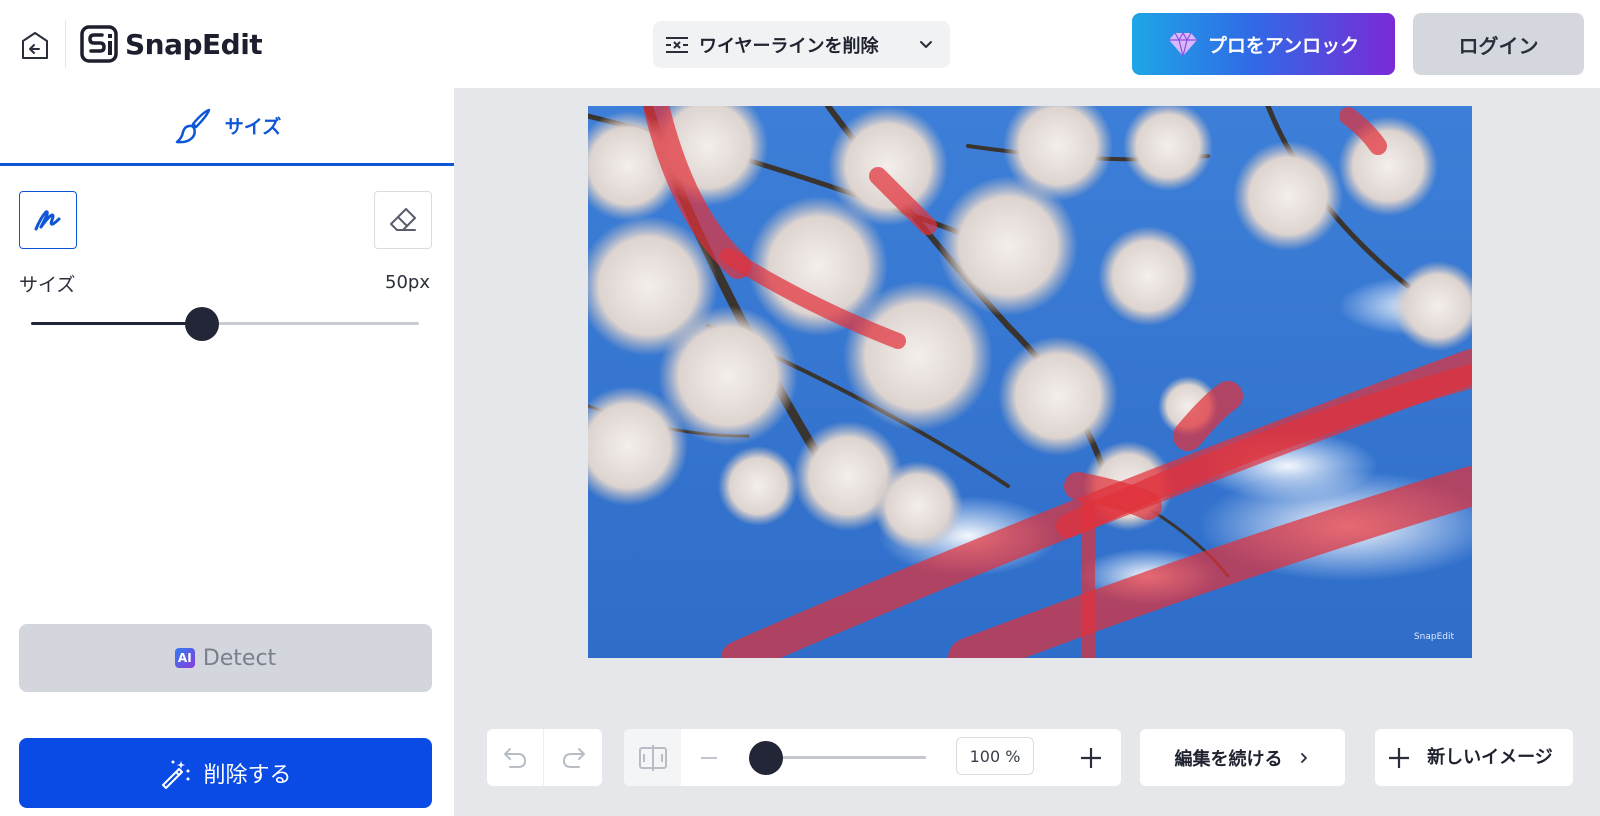  I want to click on redo-icon, so click(573, 757).